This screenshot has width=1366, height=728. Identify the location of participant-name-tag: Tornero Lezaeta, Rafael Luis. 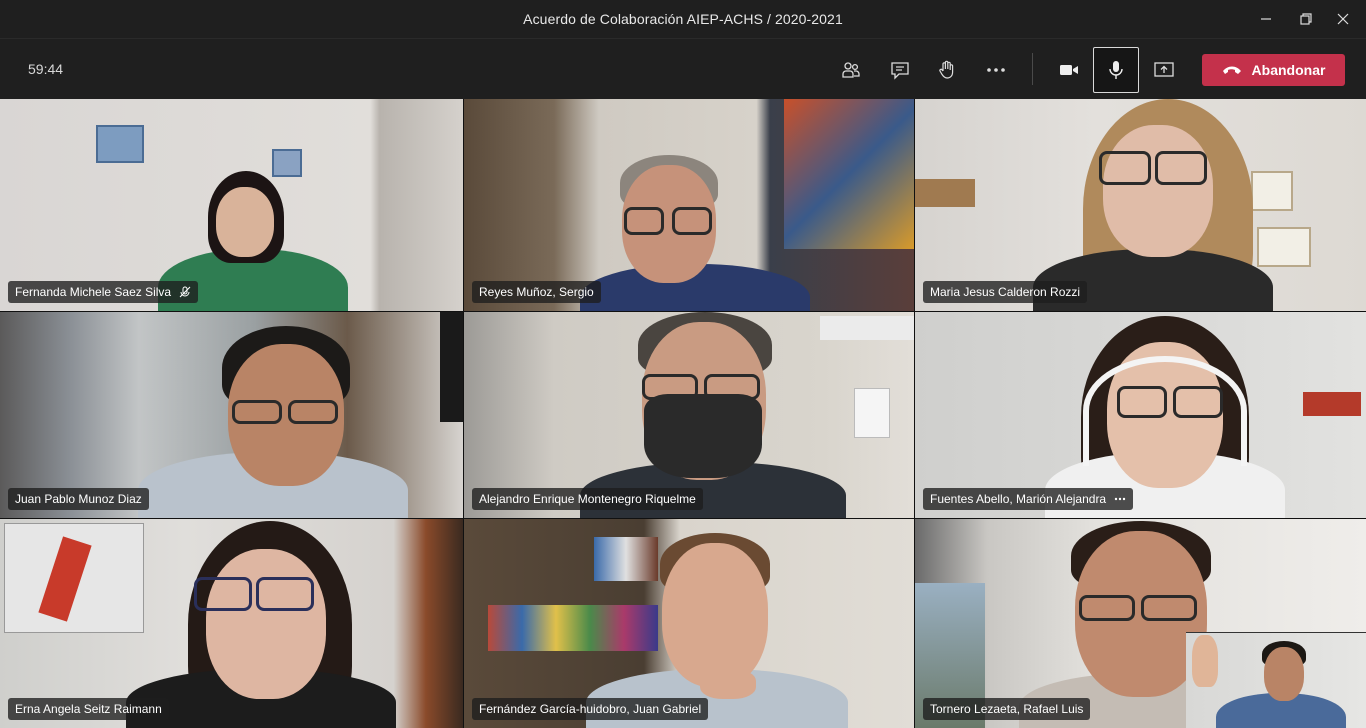
(1007, 709).